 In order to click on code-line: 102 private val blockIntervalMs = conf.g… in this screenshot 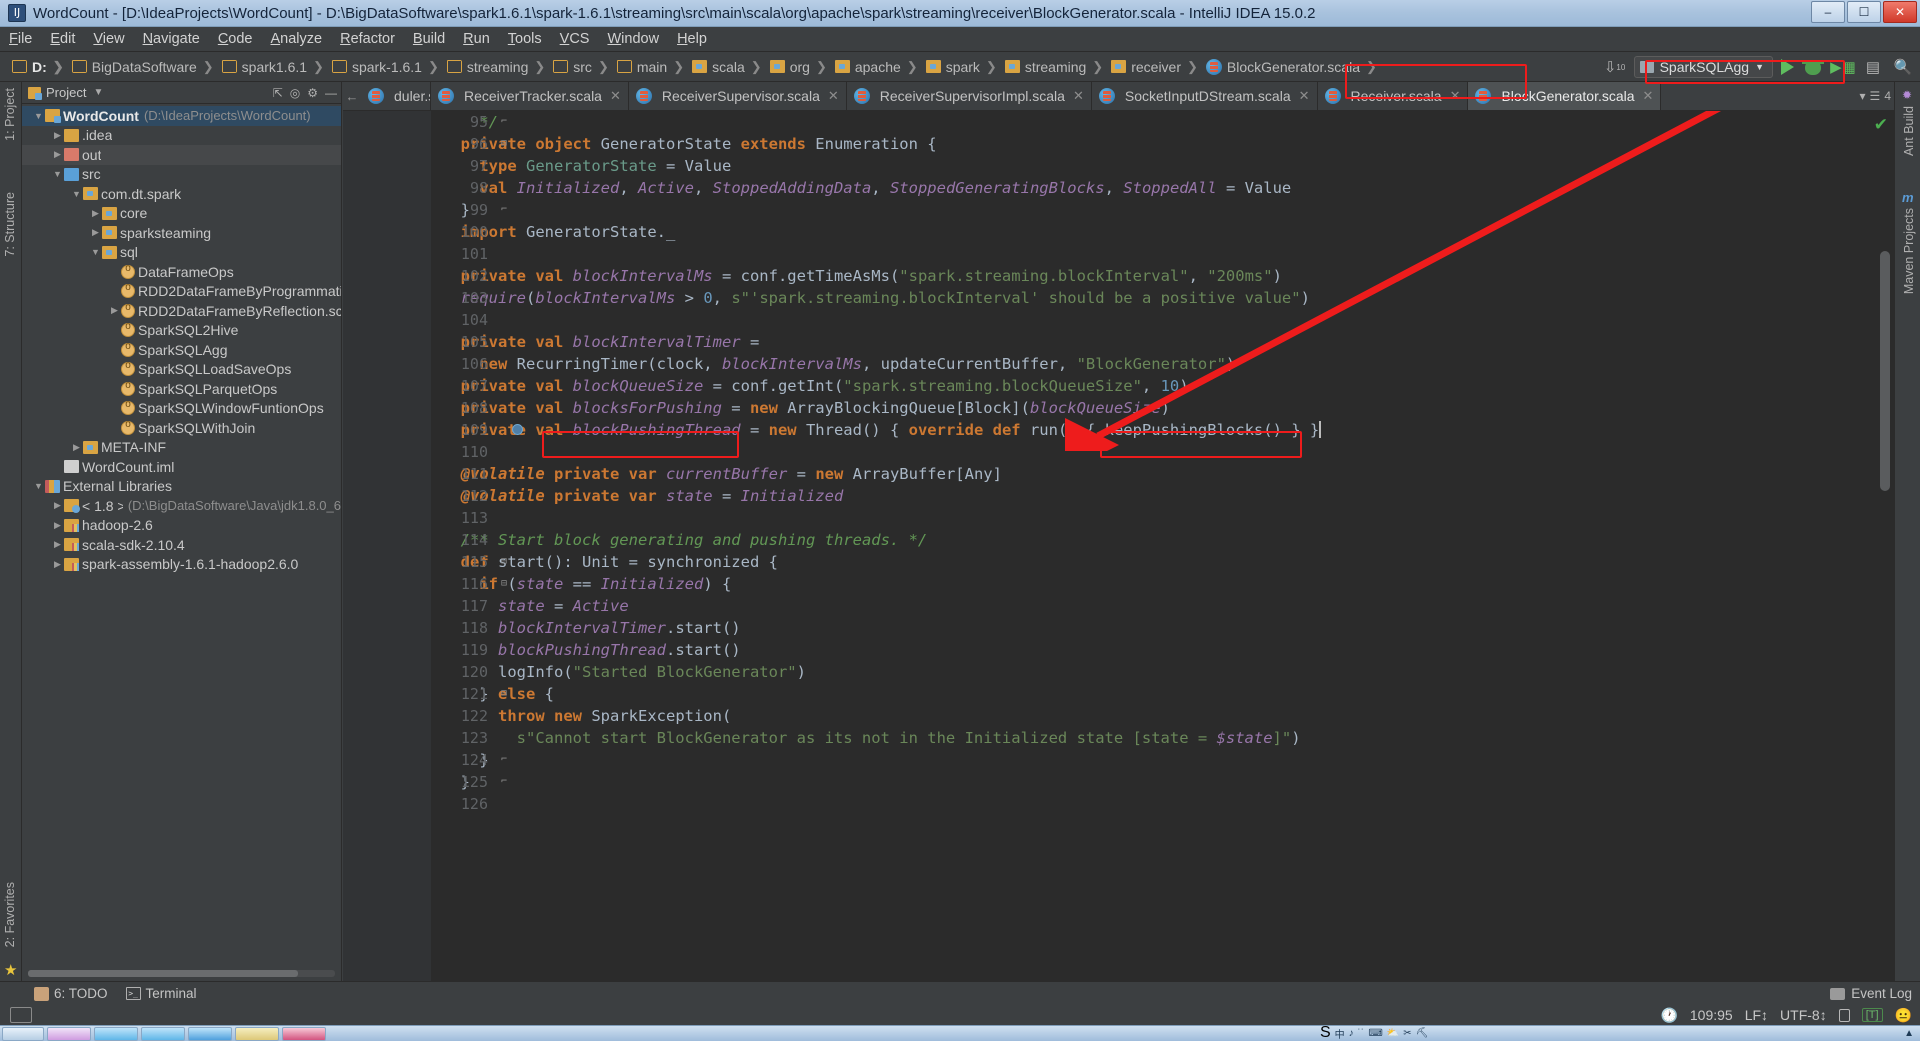, I will do `click(1152, 276)`.